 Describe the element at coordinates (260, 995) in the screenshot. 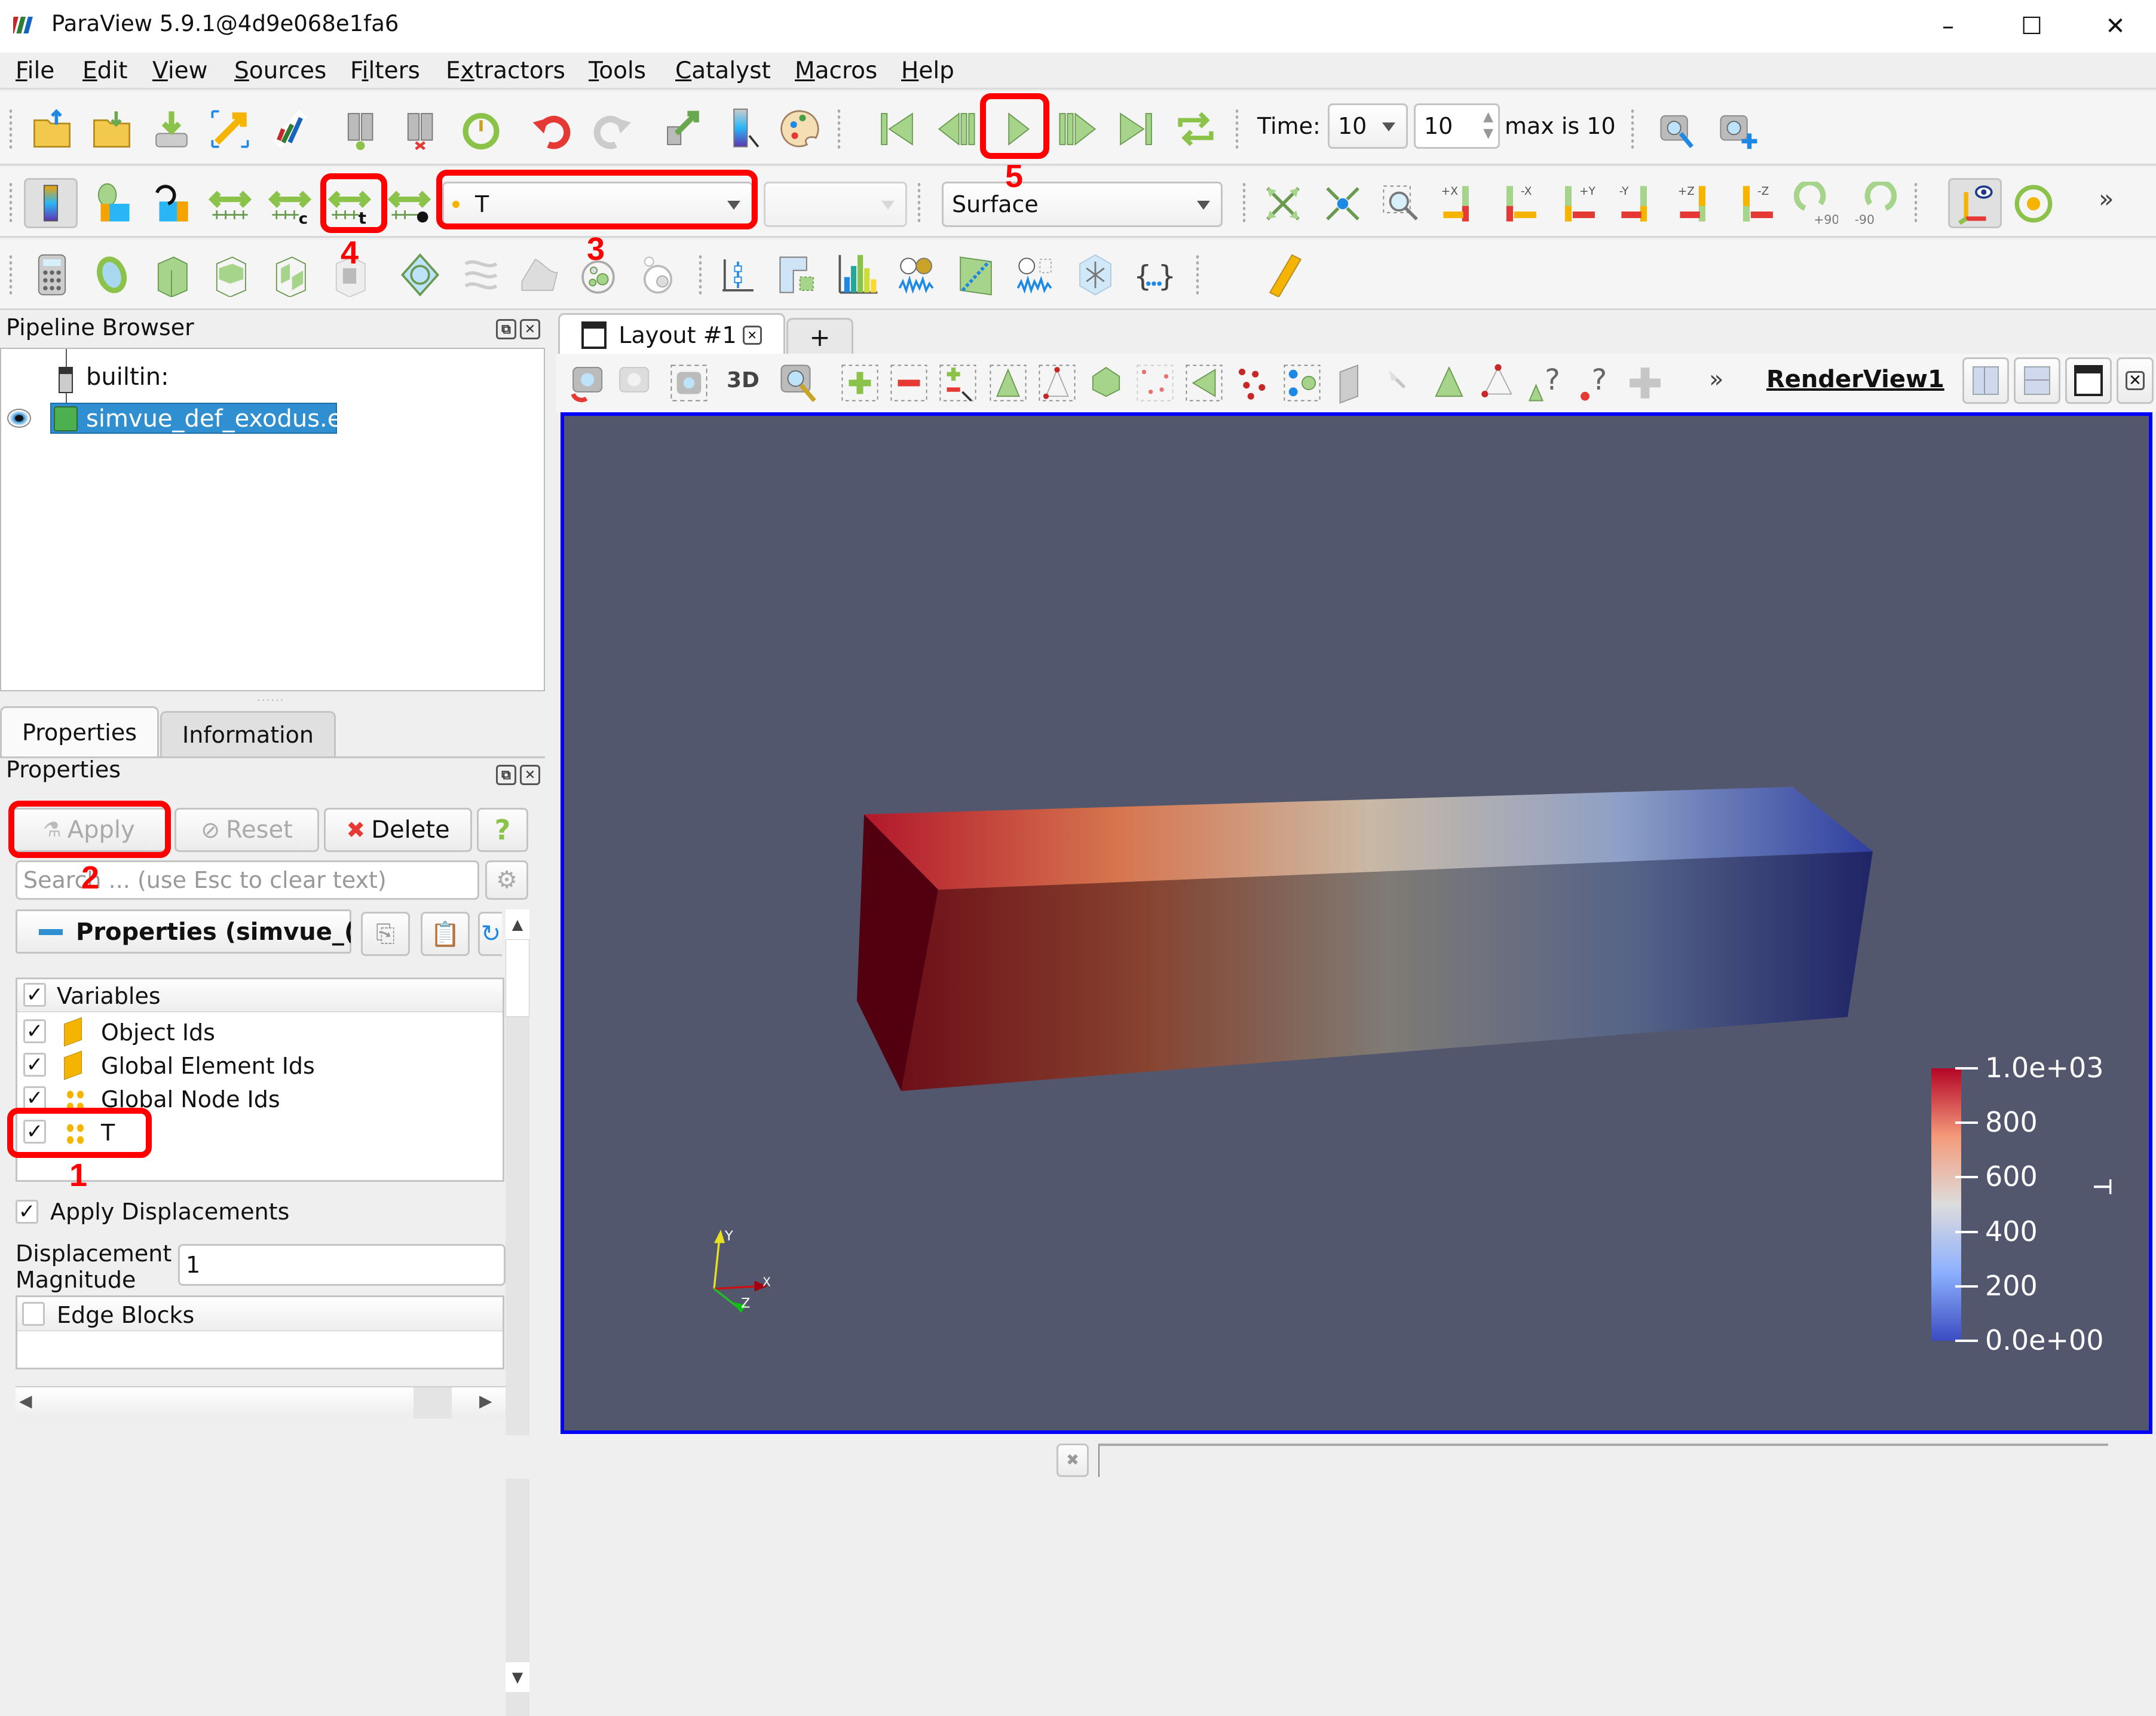

I see `variables-header: ✓ Variables` at that location.